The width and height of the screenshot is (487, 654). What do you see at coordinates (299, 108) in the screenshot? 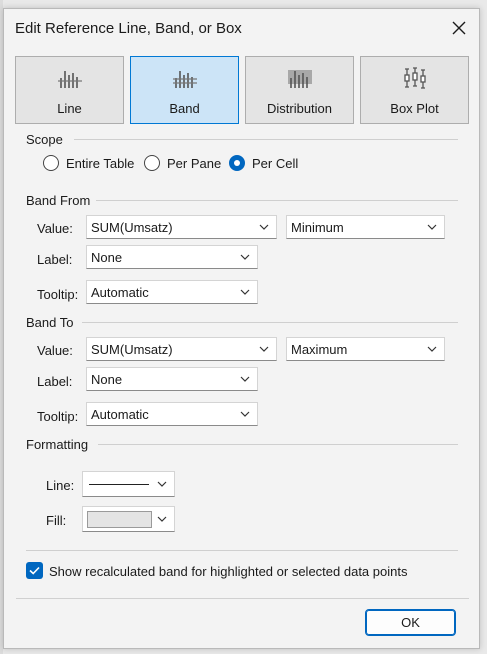
I see `type-distribution-label: Distribution` at bounding box center [299, 108].